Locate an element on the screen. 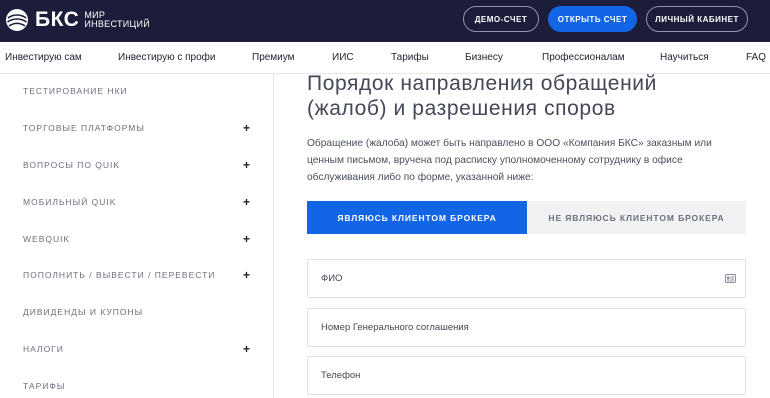 This screenshot has height=398, width=770. sidebar-item-webquik: WEBQUIK + is located at coordinates (136, 240).